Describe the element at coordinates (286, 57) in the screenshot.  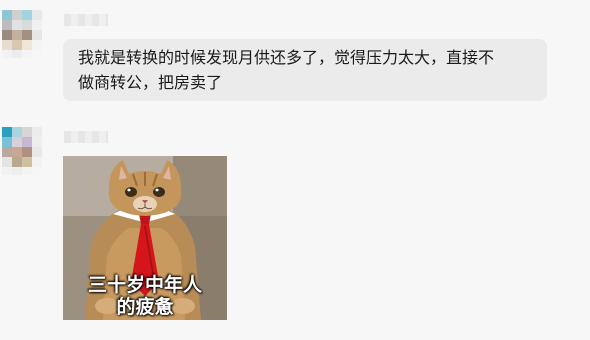
I see `message-text-line: 我就是转换的时候发现月供还多了，觉得压力太大，直接不` at that location.